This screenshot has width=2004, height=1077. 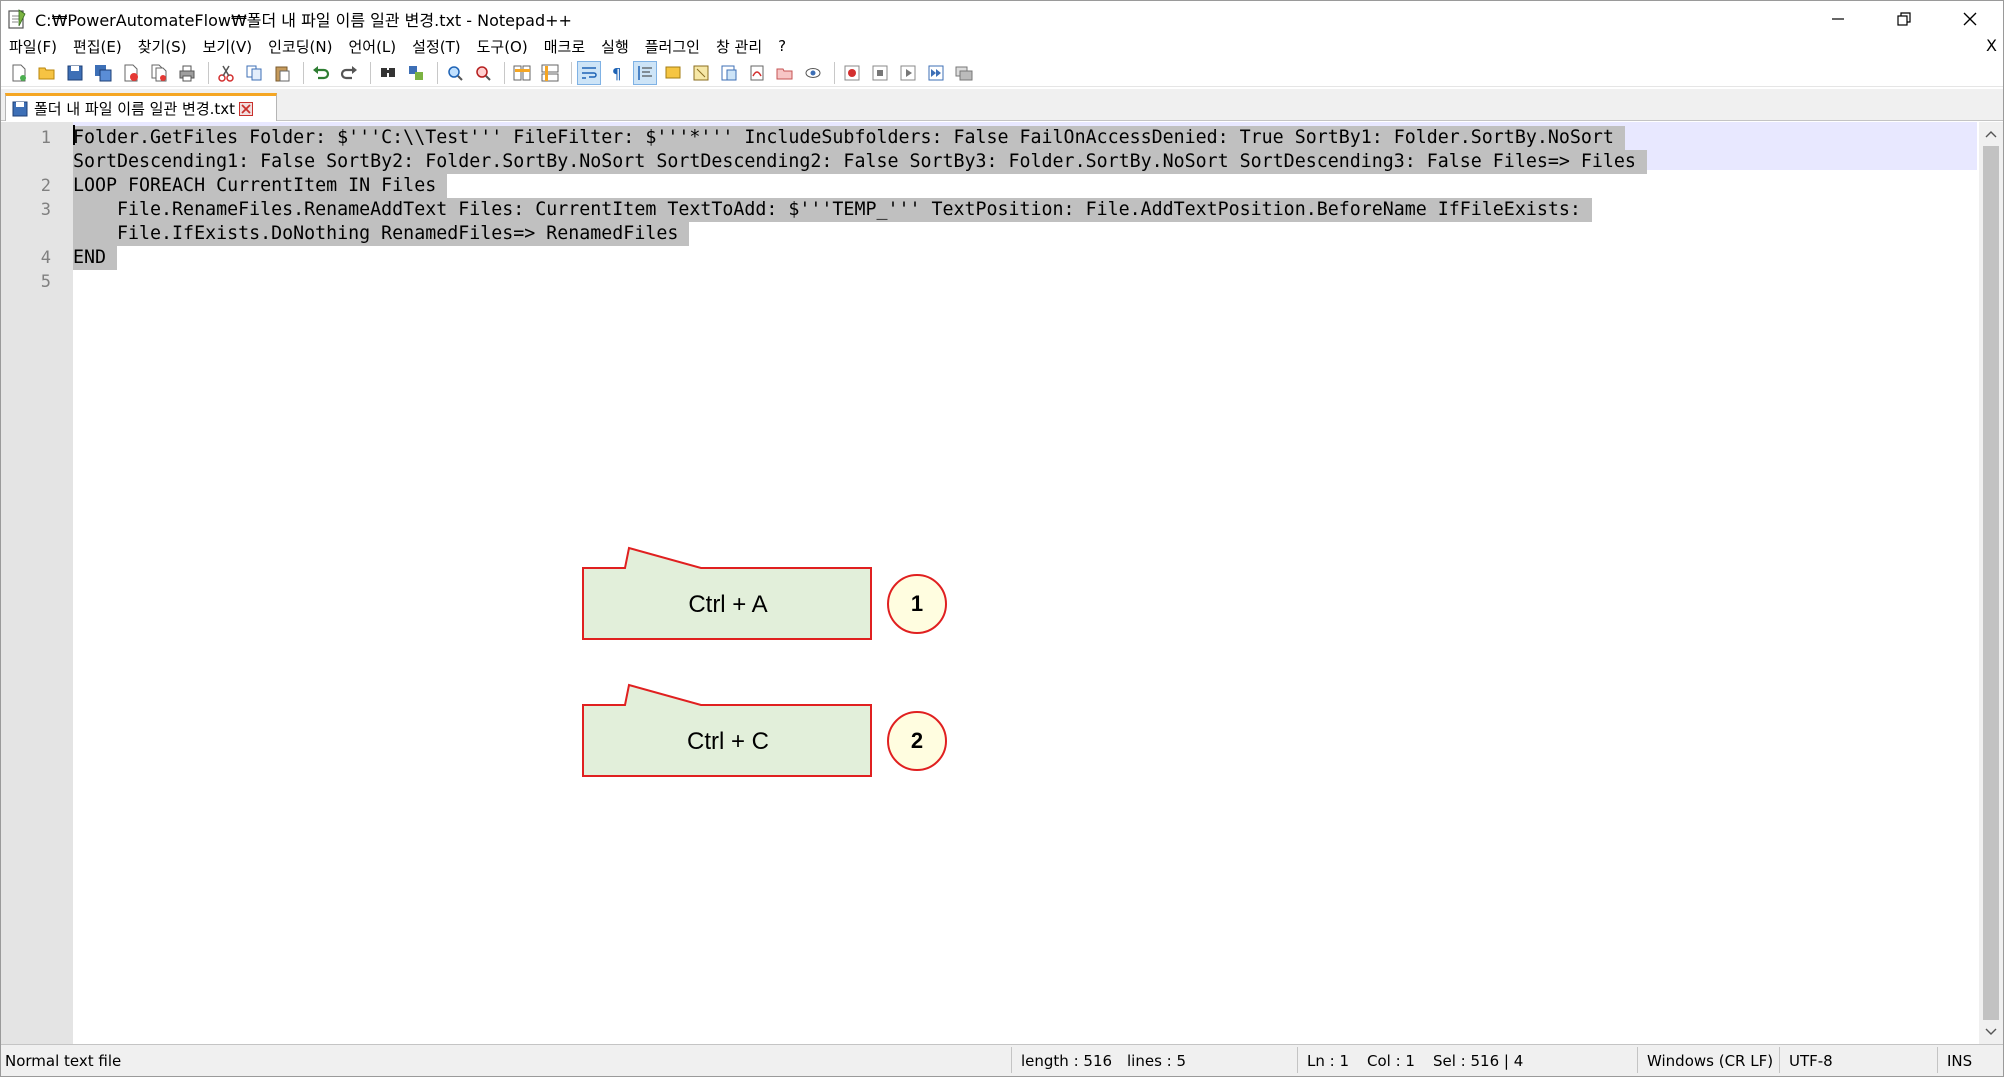 I want to click on save-macro-button, so click(x=964, y=73).